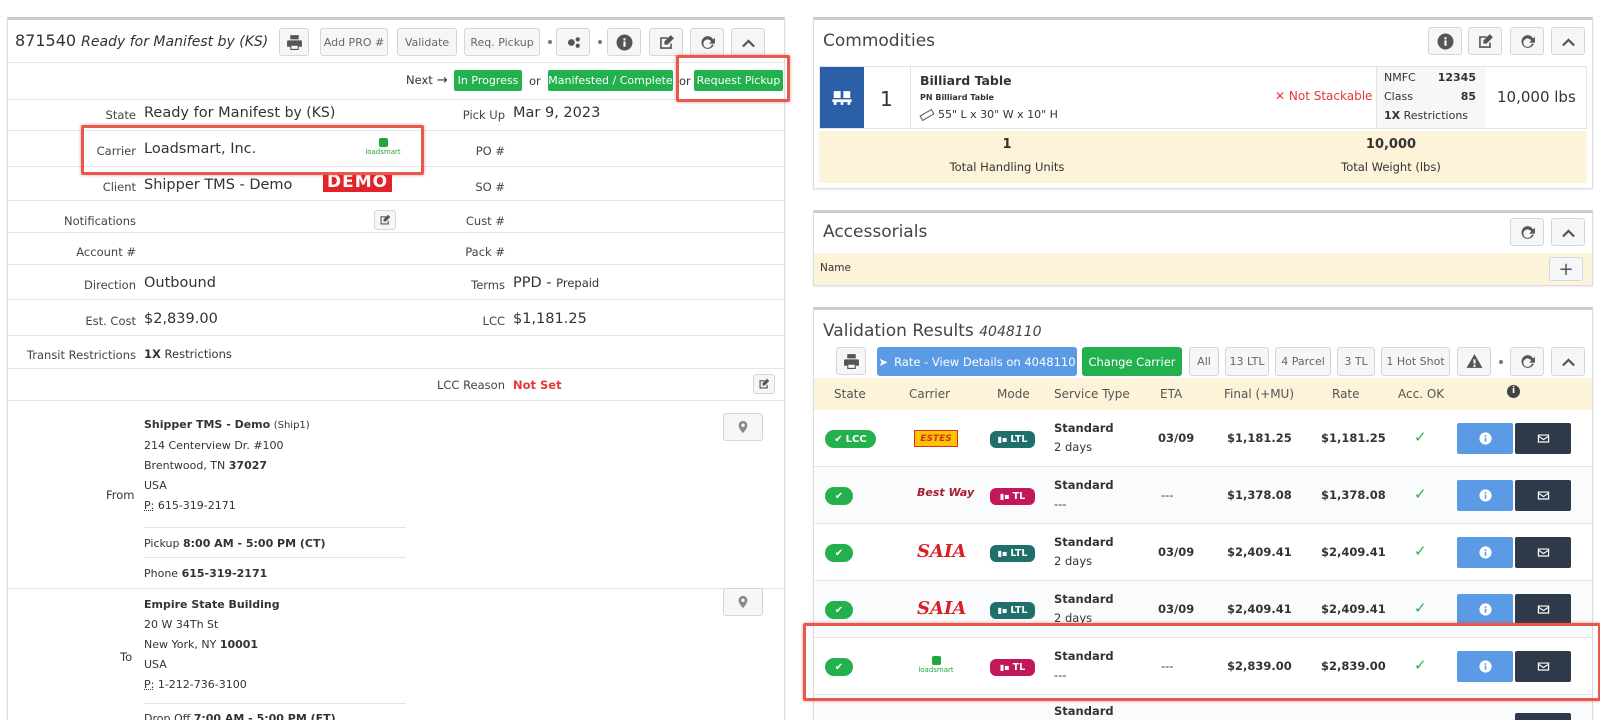 This screenshot has width=1600, height=720. I want to click on final-price: $2,409.41, so click(1259, 552).